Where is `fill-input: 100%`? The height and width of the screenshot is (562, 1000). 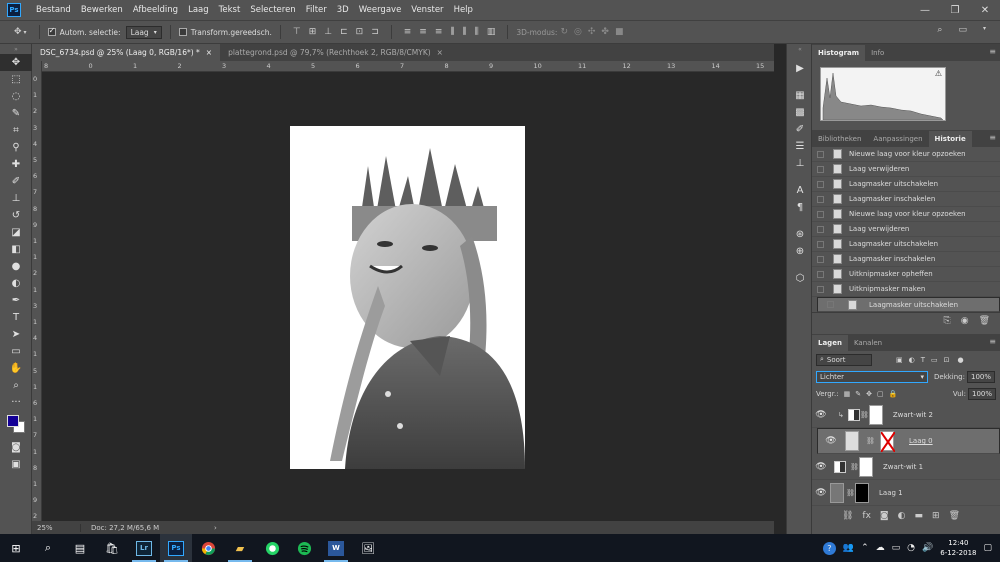 fill-input: 100% is located at coordinates (981, 393).